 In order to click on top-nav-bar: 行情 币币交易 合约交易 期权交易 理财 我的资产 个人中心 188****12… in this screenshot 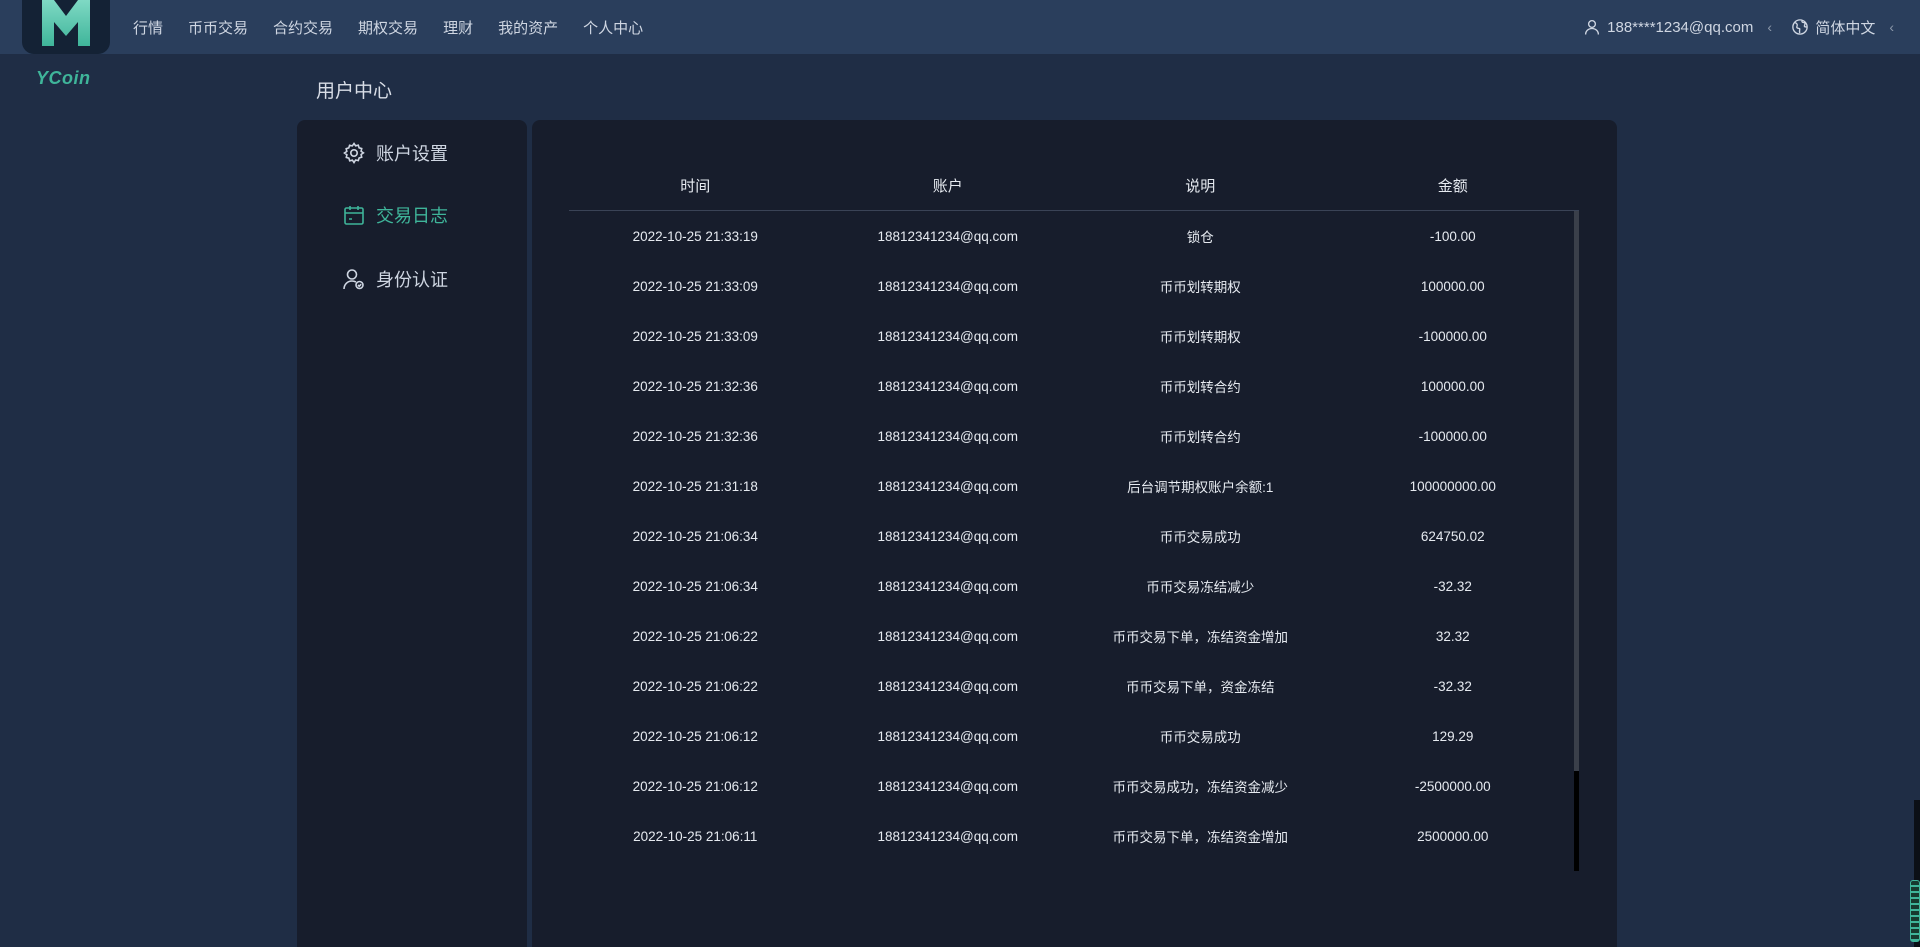, I will do `click(960, 27)`.